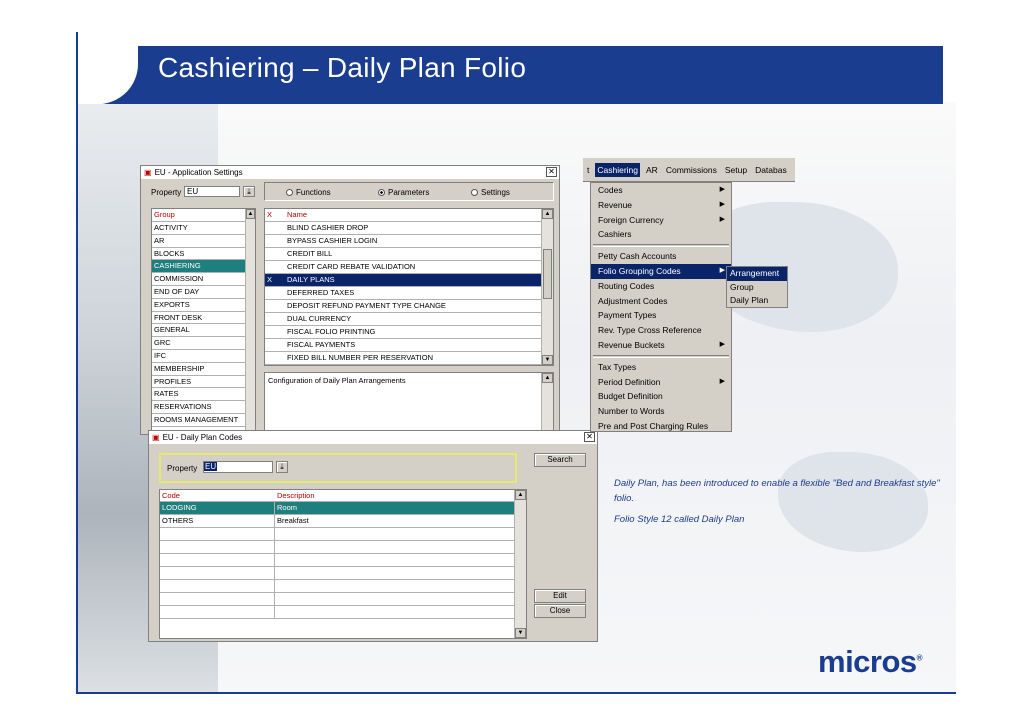 The width and height of the screenshot is (1030, 728). I want to click on parameter-row: X DAILY PLANS, so click(409, 280).